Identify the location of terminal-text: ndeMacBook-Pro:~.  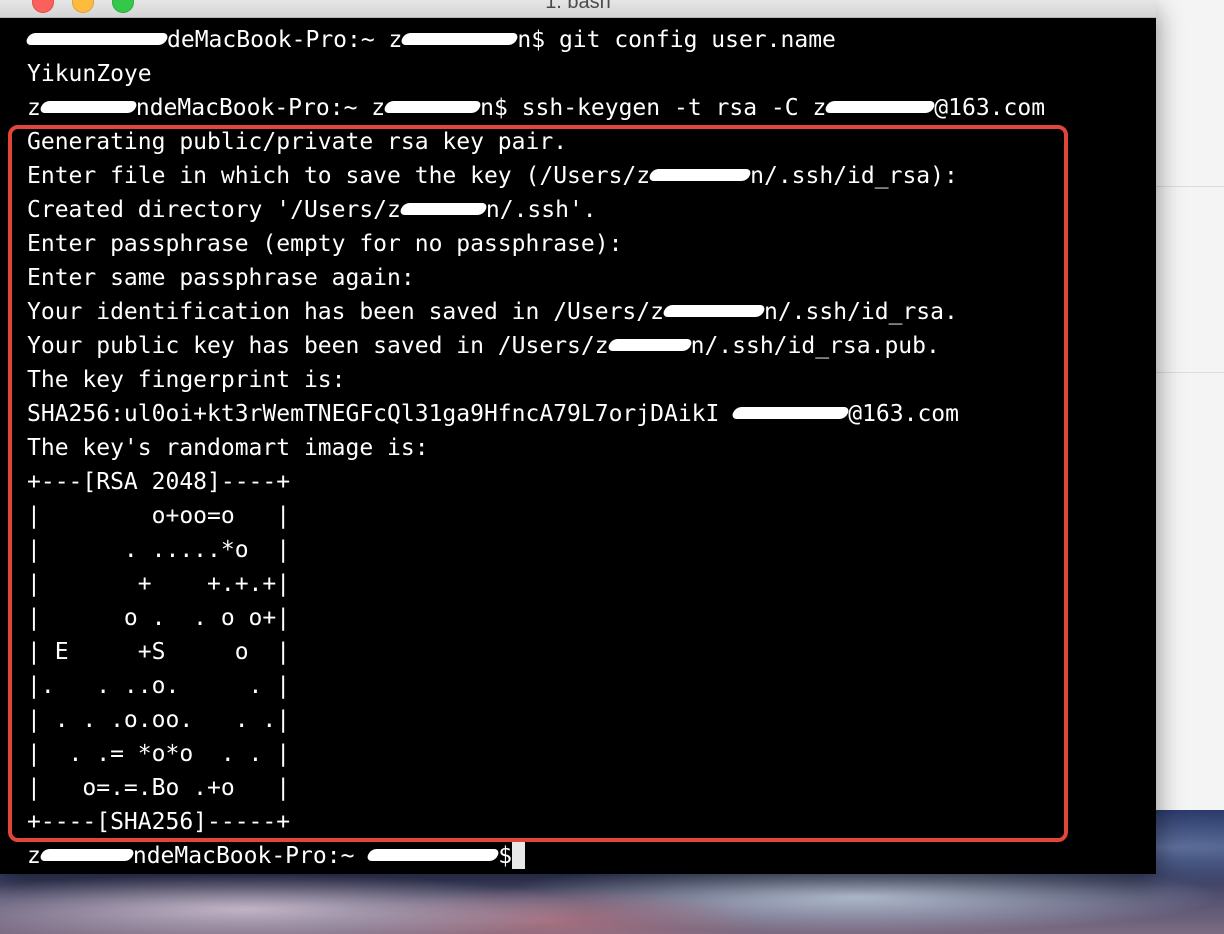
(250, 856).